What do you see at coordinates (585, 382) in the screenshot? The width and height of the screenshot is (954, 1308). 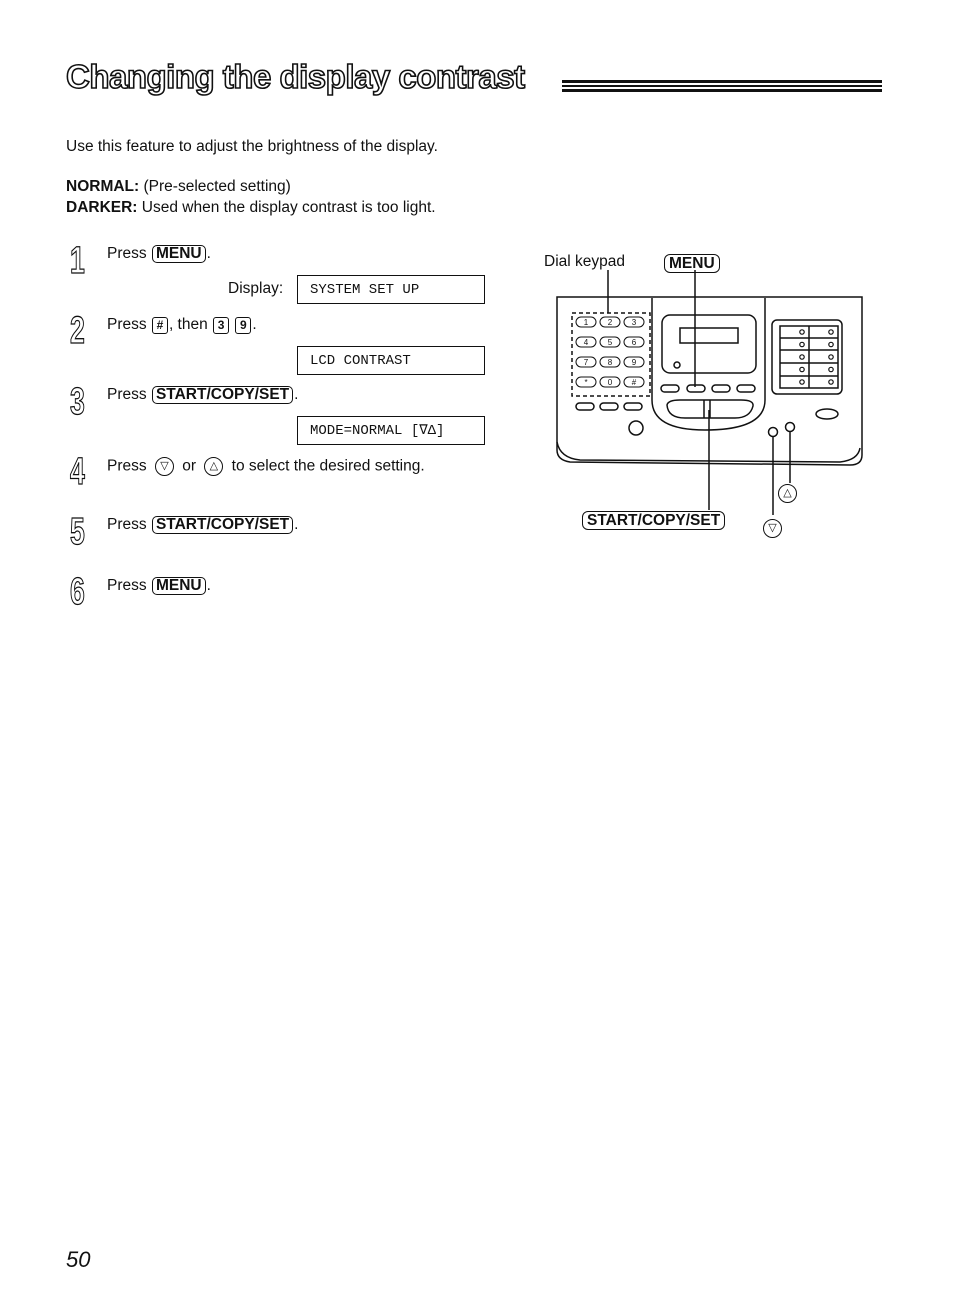 I see `keypad-key-label: *` at bounding box center [585, 382].